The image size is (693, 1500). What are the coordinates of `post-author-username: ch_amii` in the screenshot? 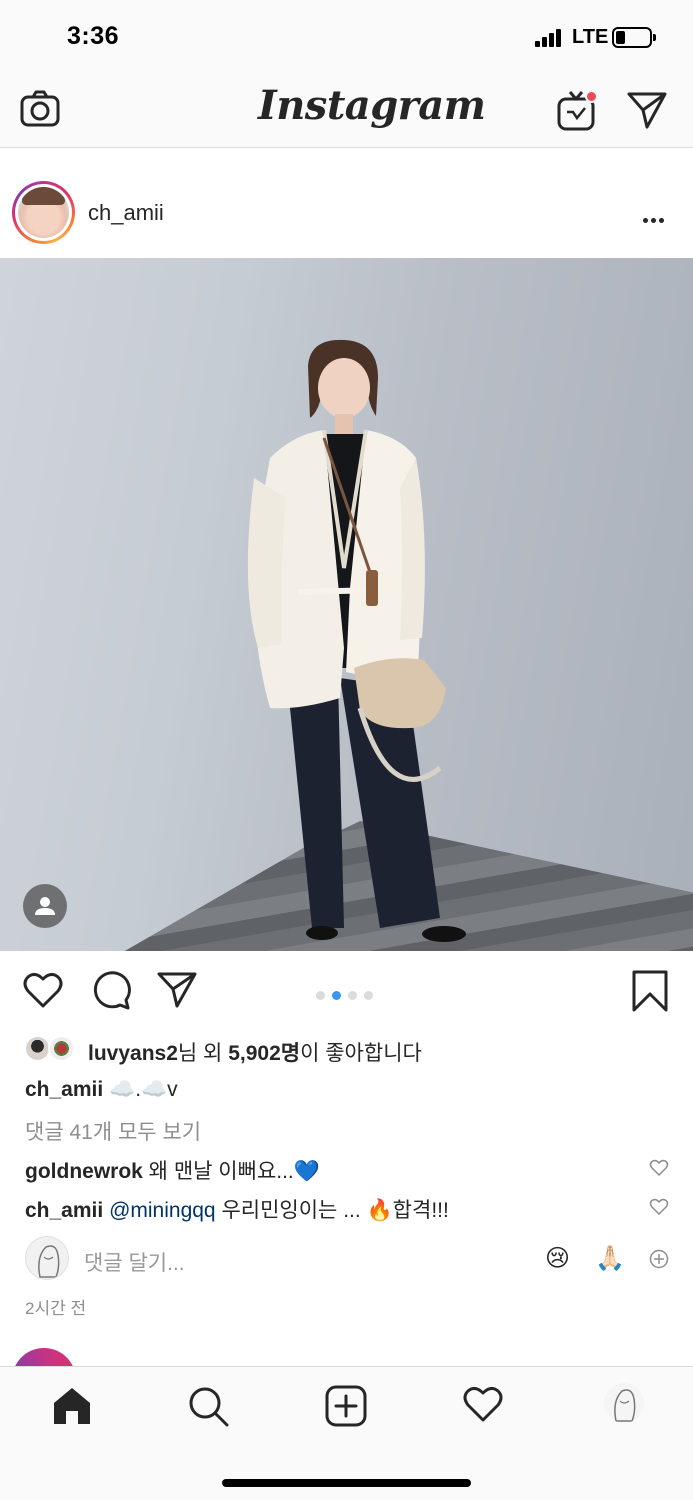 It's located at (126, 213).